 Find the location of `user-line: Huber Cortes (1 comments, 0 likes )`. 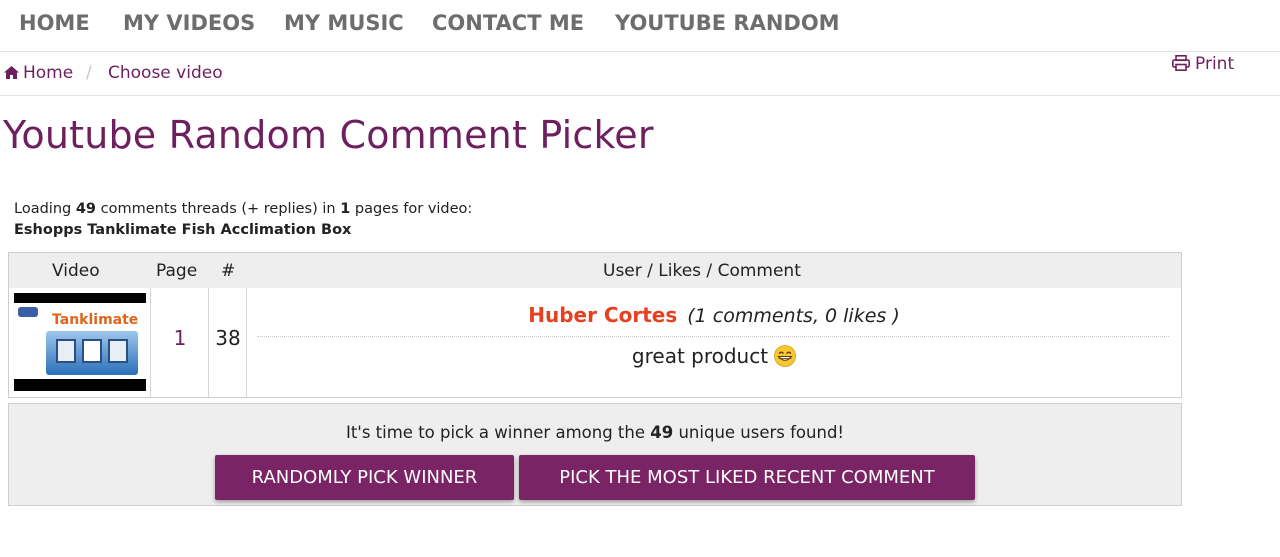

user-line: Huber Cortes (1 comments, 0 likes ) is located at coordinates (714, 315).